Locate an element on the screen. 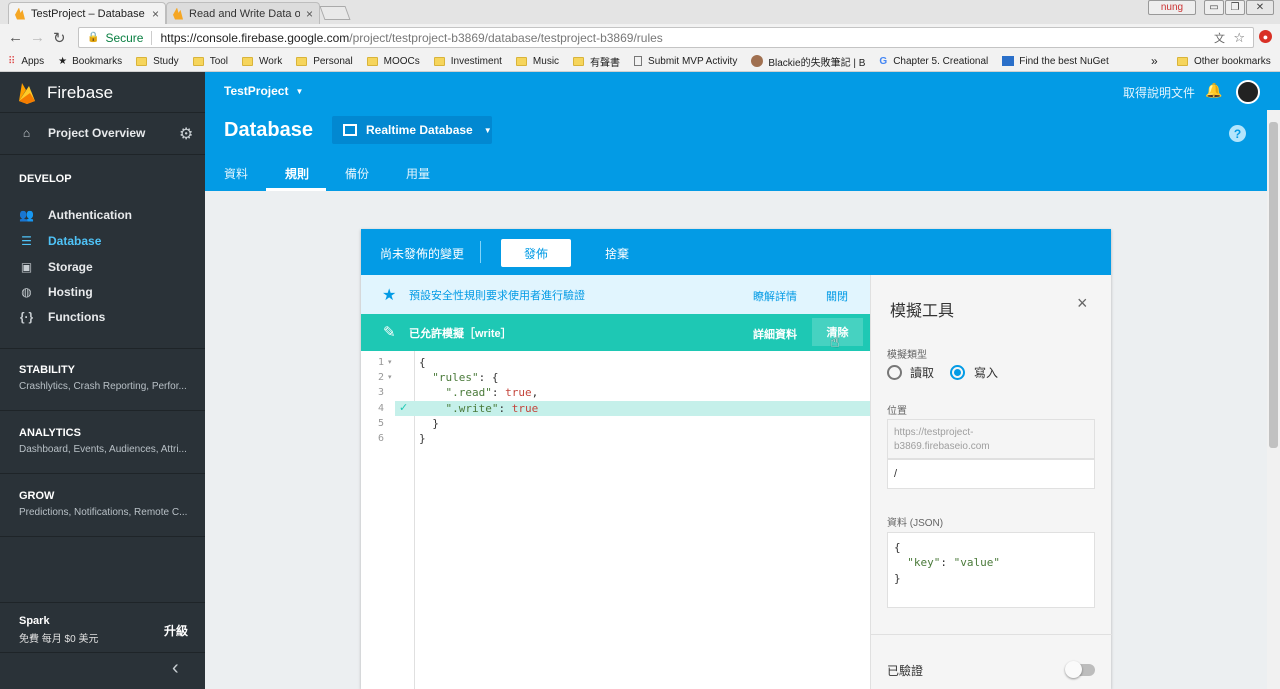 This screenshot has width=1280, height=689. code-line: } is located at coordinates (435, 423).